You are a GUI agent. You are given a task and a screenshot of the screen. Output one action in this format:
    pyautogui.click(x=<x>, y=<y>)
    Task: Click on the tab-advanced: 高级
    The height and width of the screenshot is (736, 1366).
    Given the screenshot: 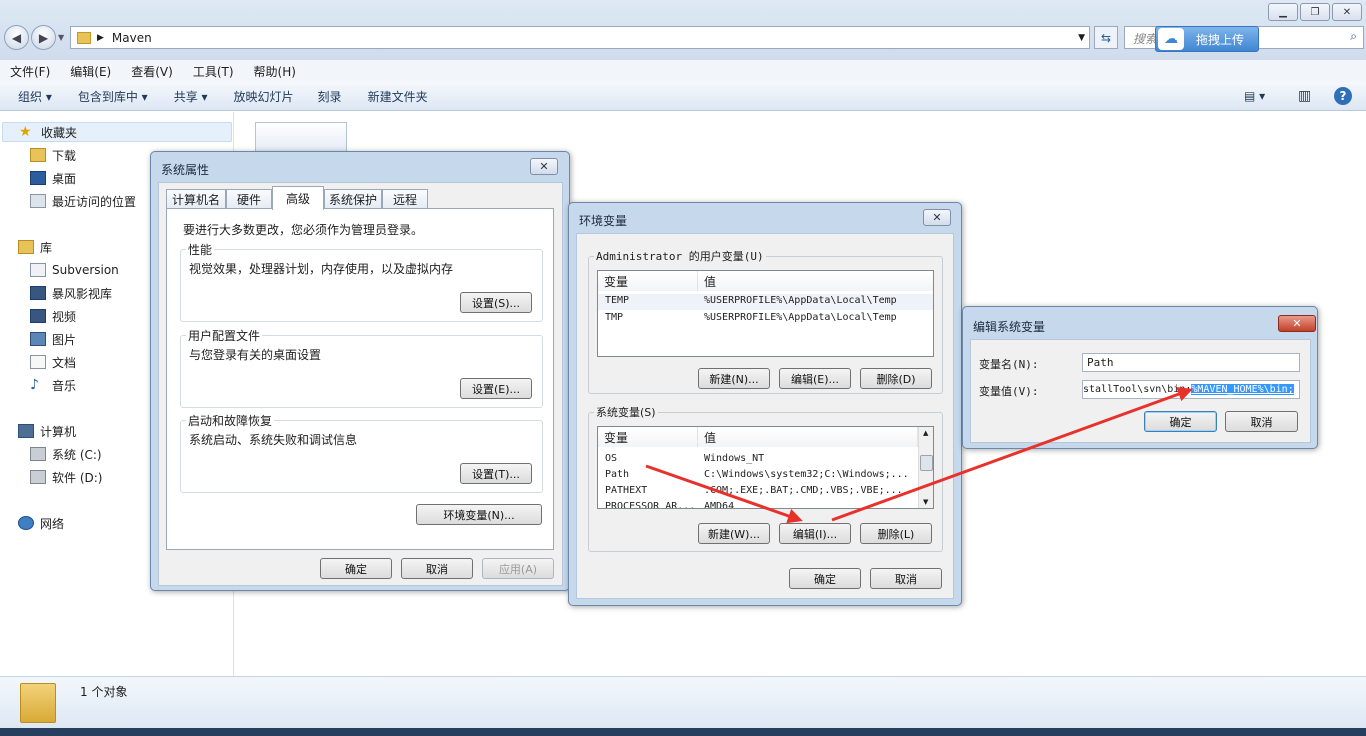 What is the action you would take?
    pyautogui.click(x=298, y=198)
    